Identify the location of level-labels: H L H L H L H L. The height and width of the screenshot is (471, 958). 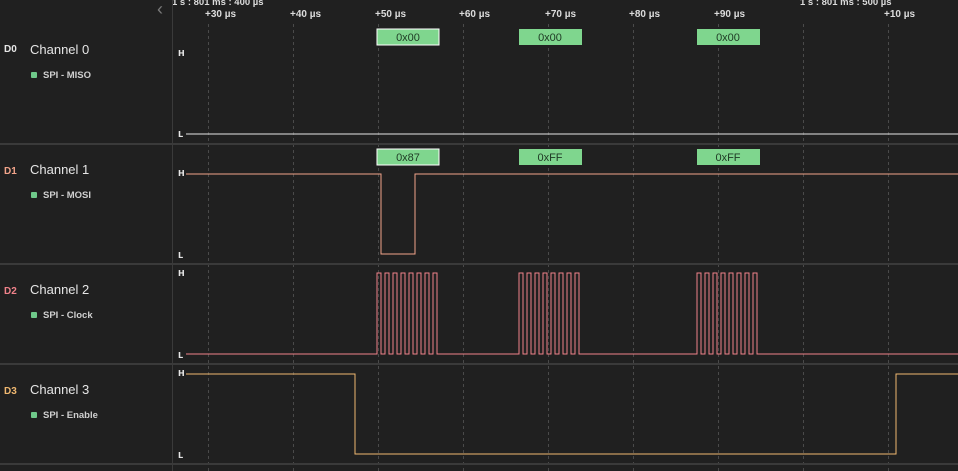
(181, 254).